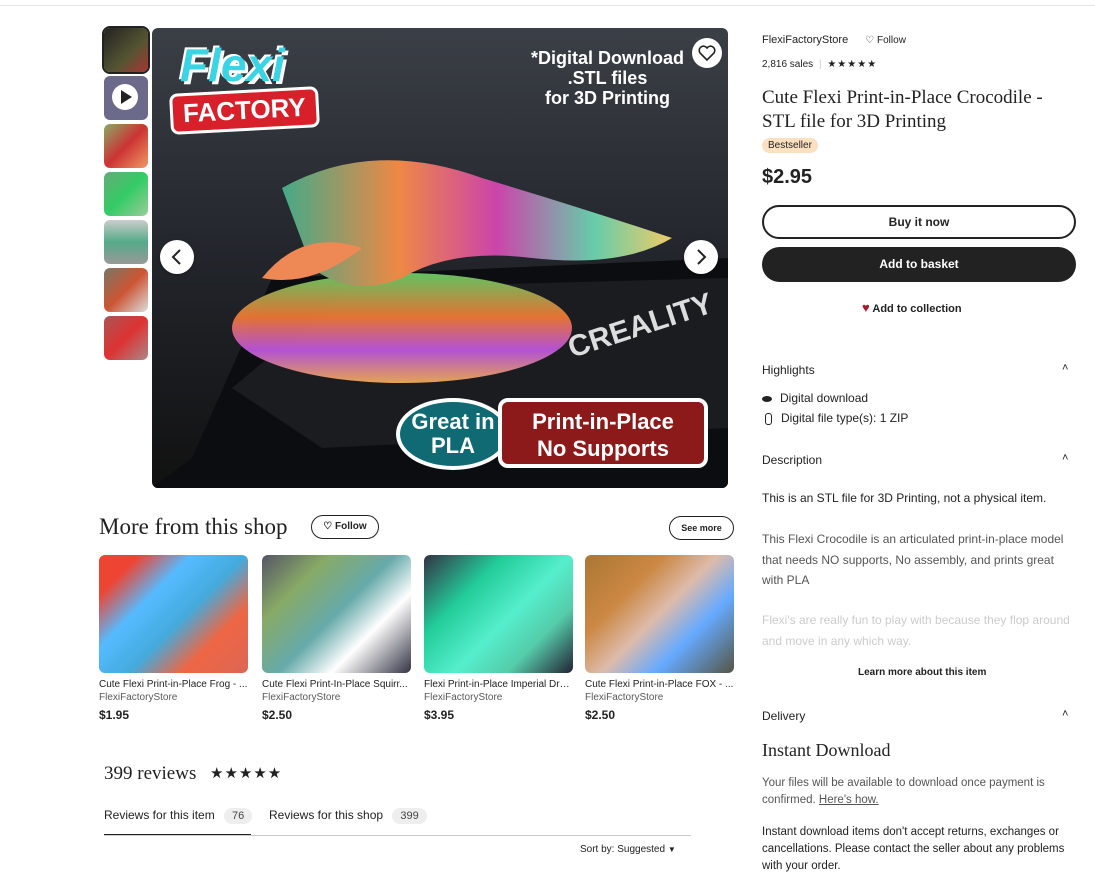 This screenshot has height=888, width=1095. I want to click on gallery-thumb-video, so click(126, 98).